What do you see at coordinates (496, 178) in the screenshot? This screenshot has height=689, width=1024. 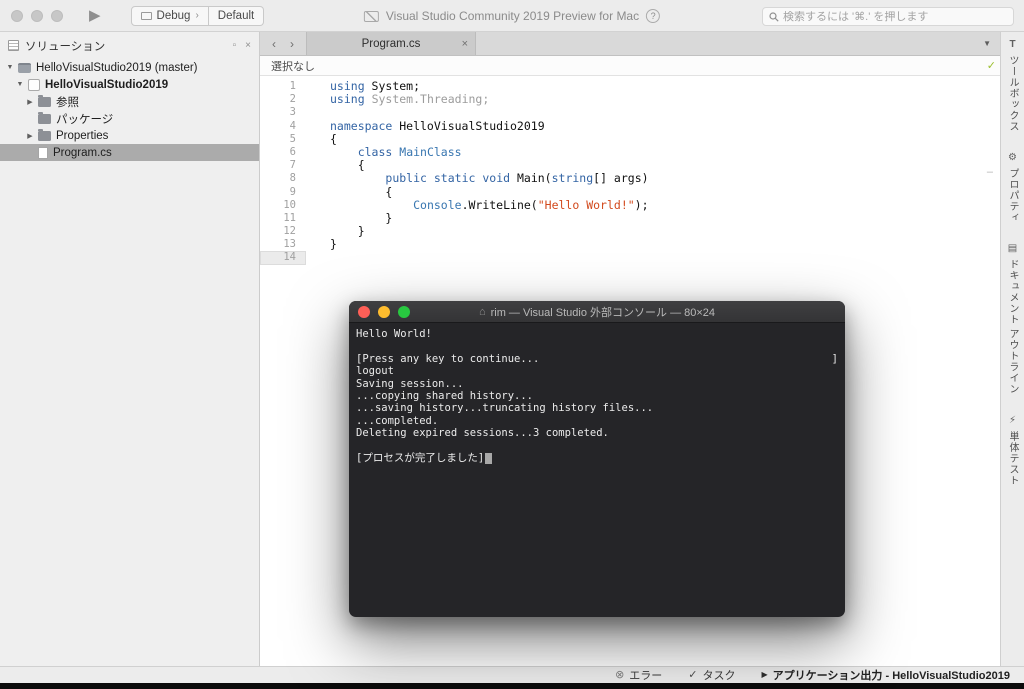 I see `code-token: void` at bounding box center [496, 178].